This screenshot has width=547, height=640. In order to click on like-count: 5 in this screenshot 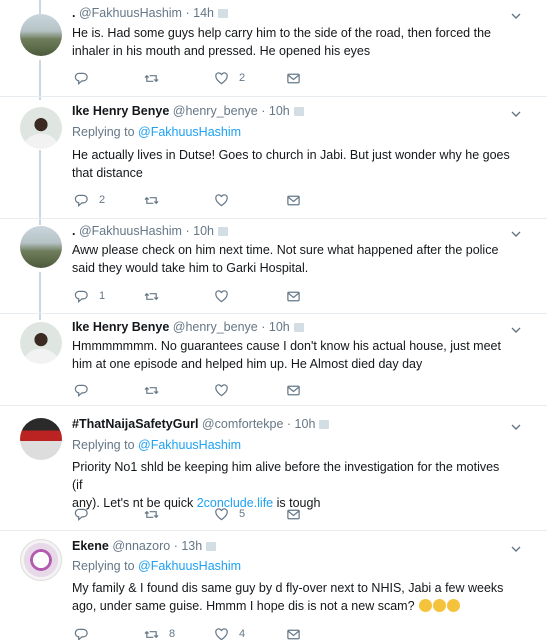, I will do `click(242, 514)`.